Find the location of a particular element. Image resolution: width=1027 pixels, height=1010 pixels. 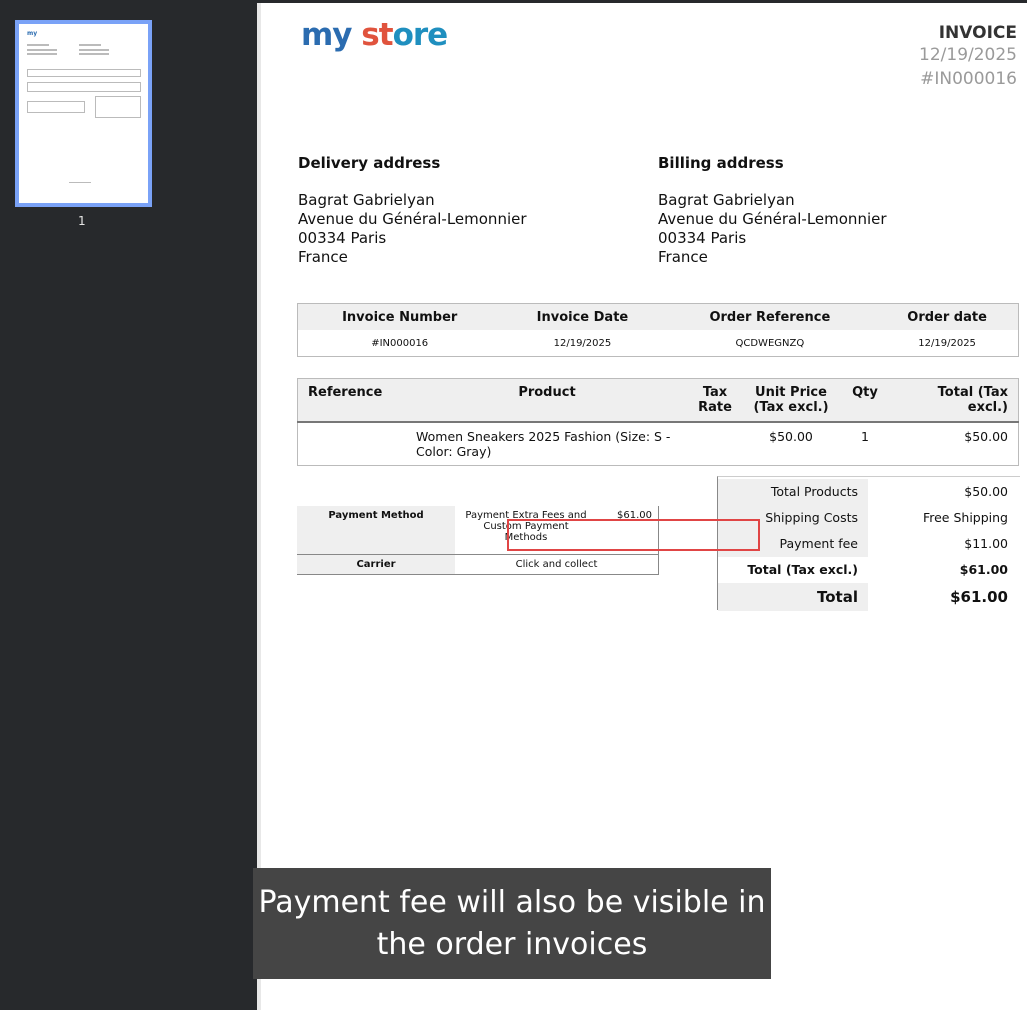

carrier-label: Carrier is located at coordinates (376, 564).